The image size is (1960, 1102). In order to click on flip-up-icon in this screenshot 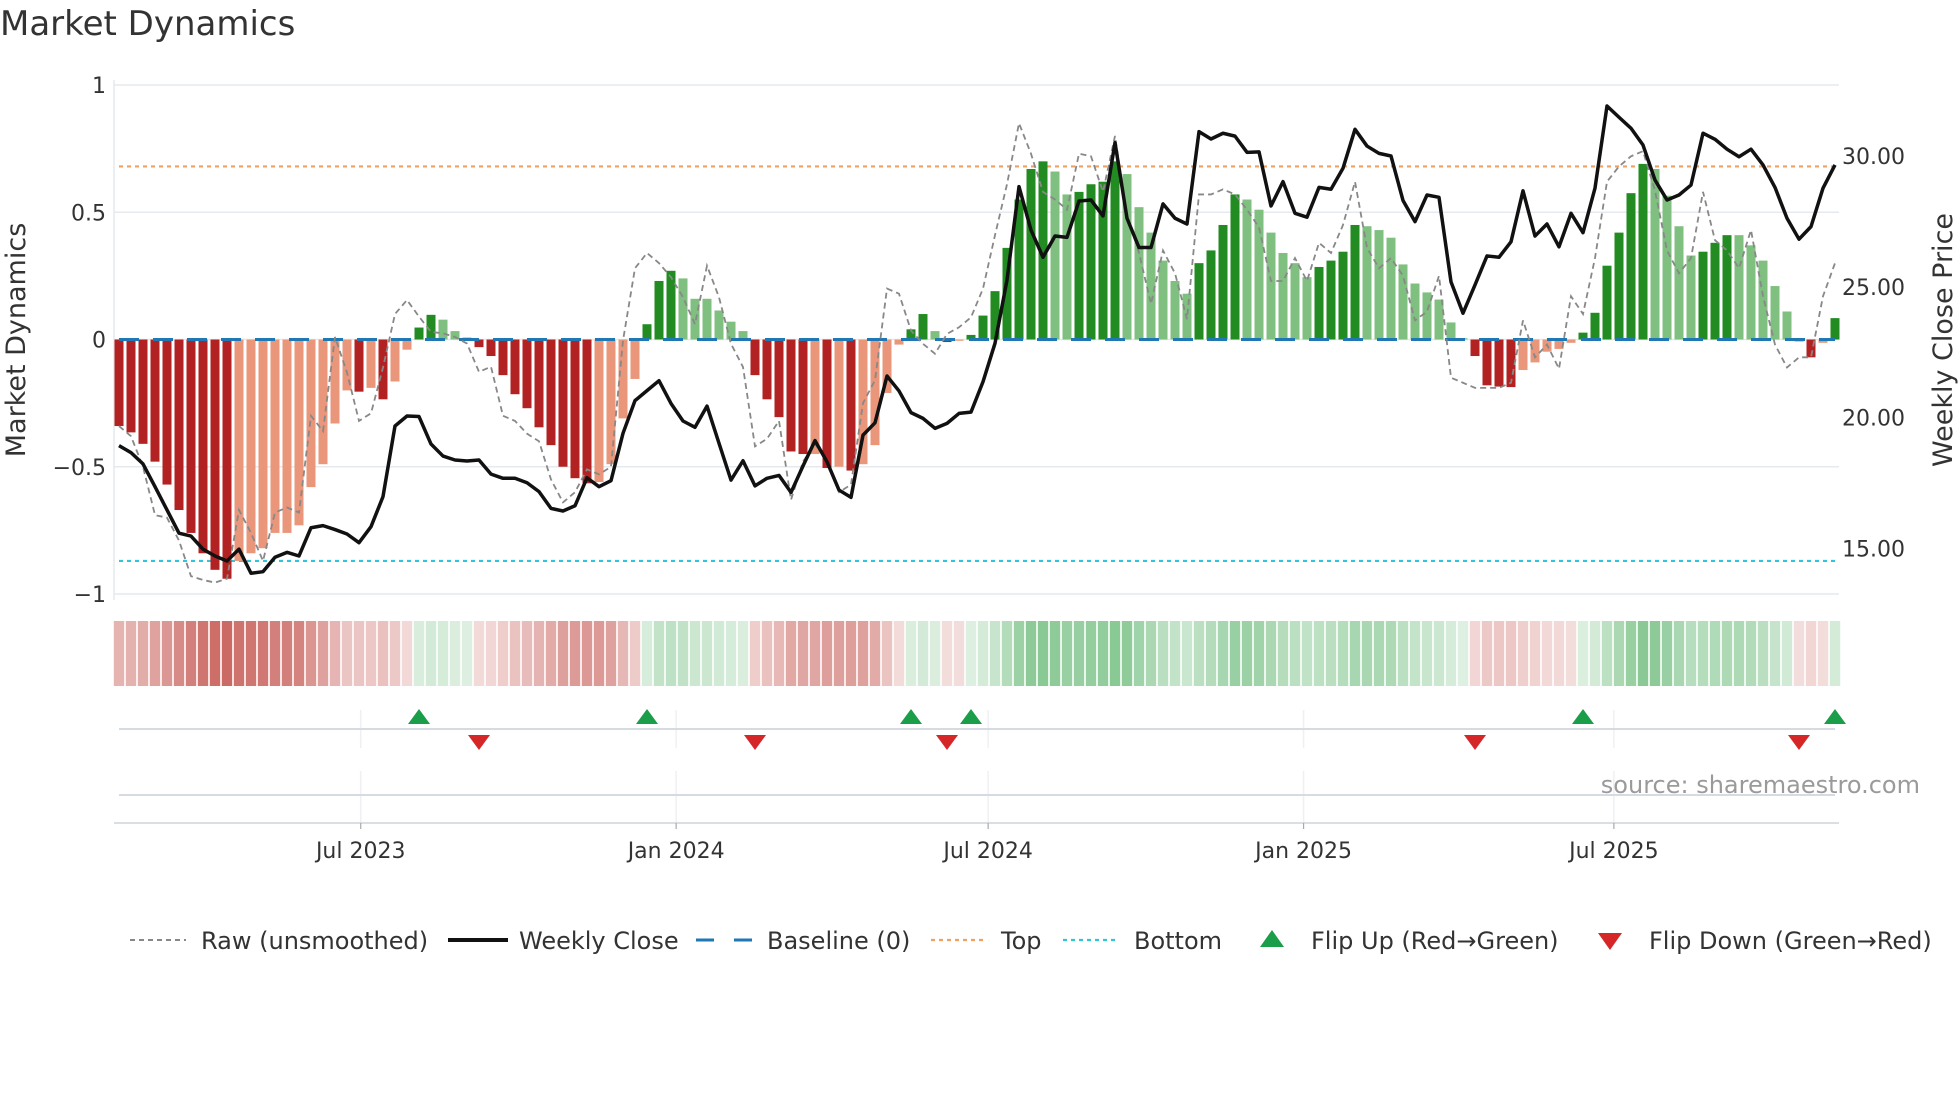, I will do `click(1272, 938)`.